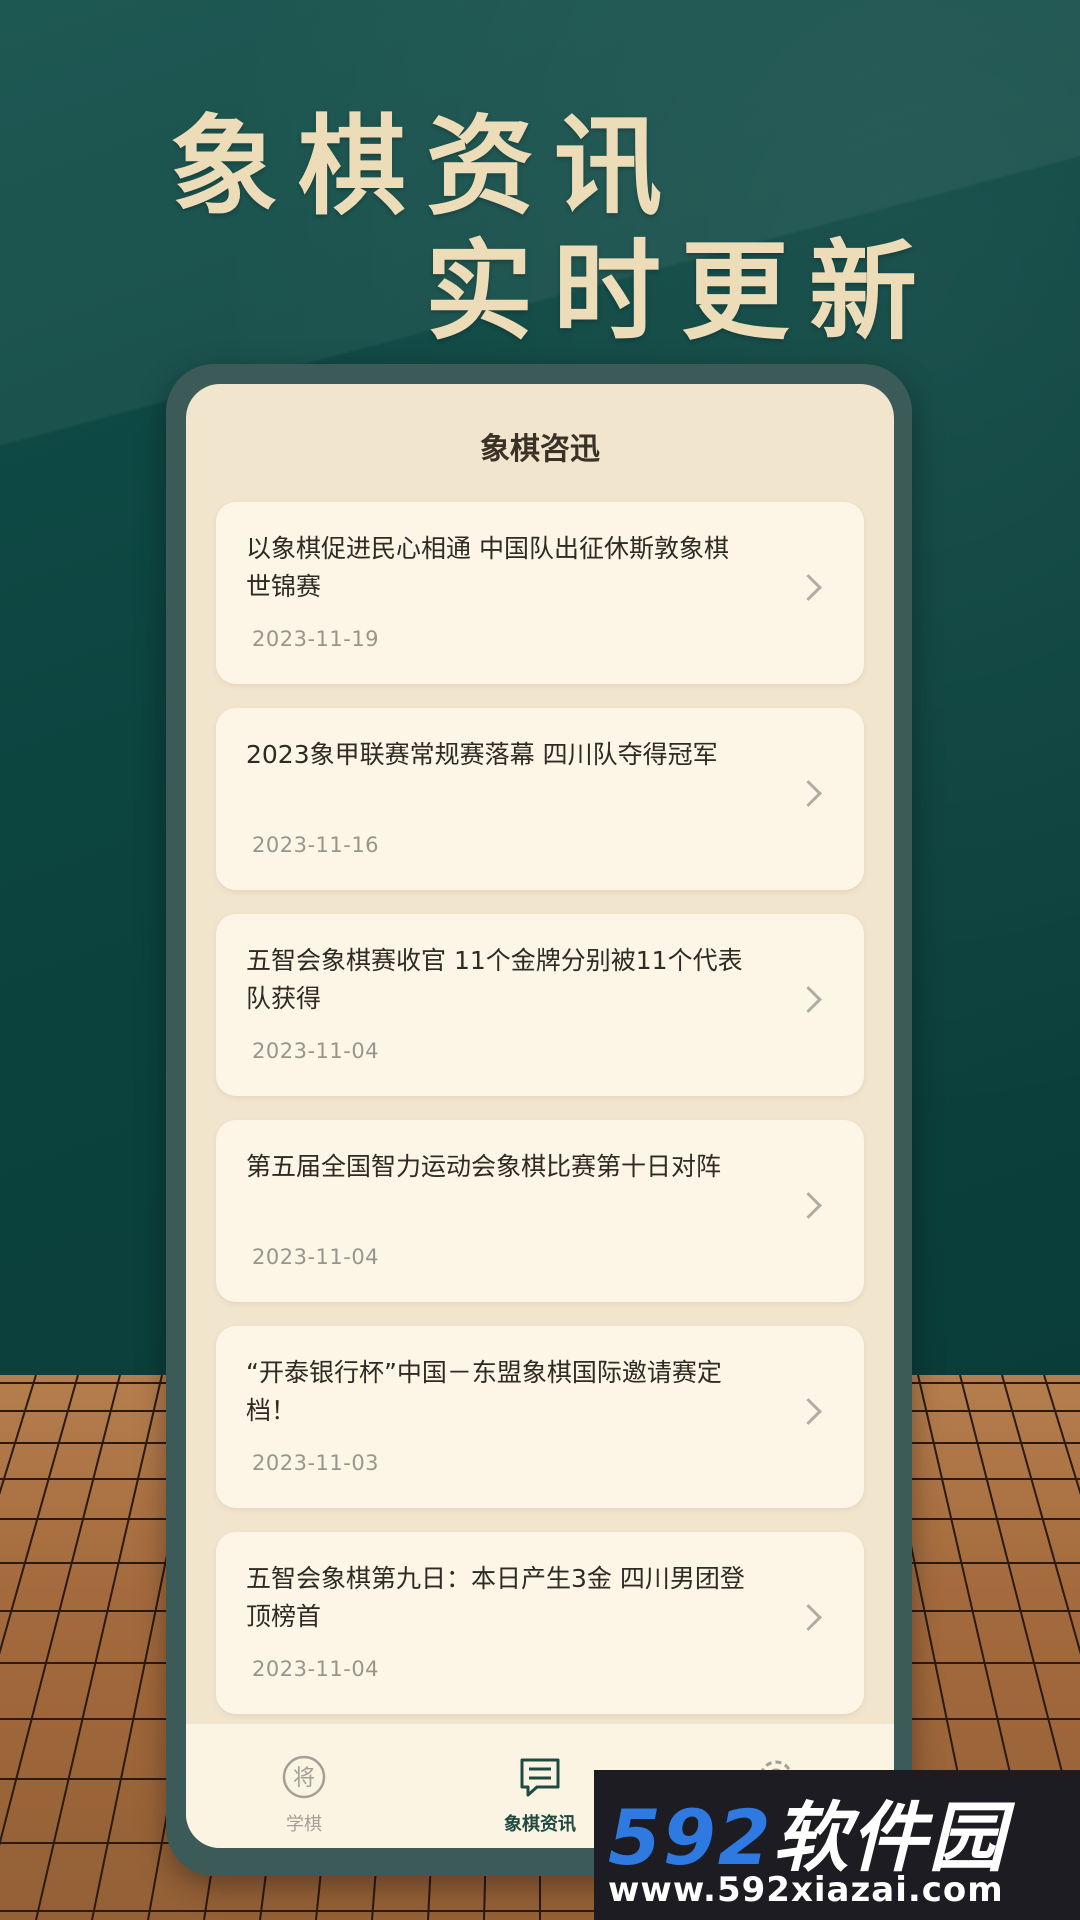 The image size is (1080, 1920). Describe the element at coordinates (540, 1211) in the screenshot. I see `news-card: 第五届全国智力运动会象棋比赛第十日对阵 2023-11-04` at that location.